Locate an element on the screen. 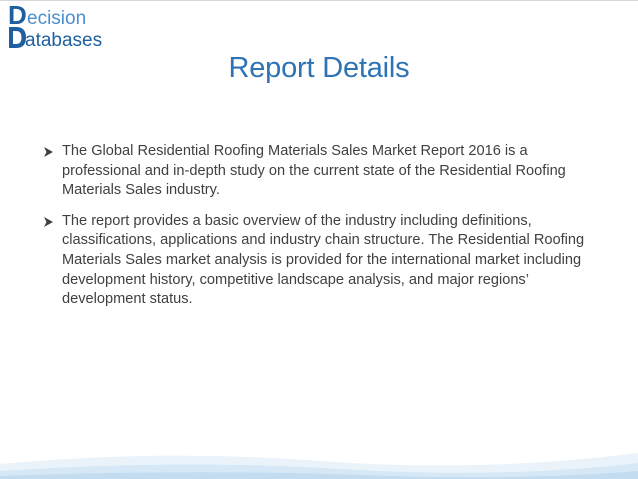 This screenshot has width=638, height=479. logo: D ecision atabases is located at coordinates (66, 30).